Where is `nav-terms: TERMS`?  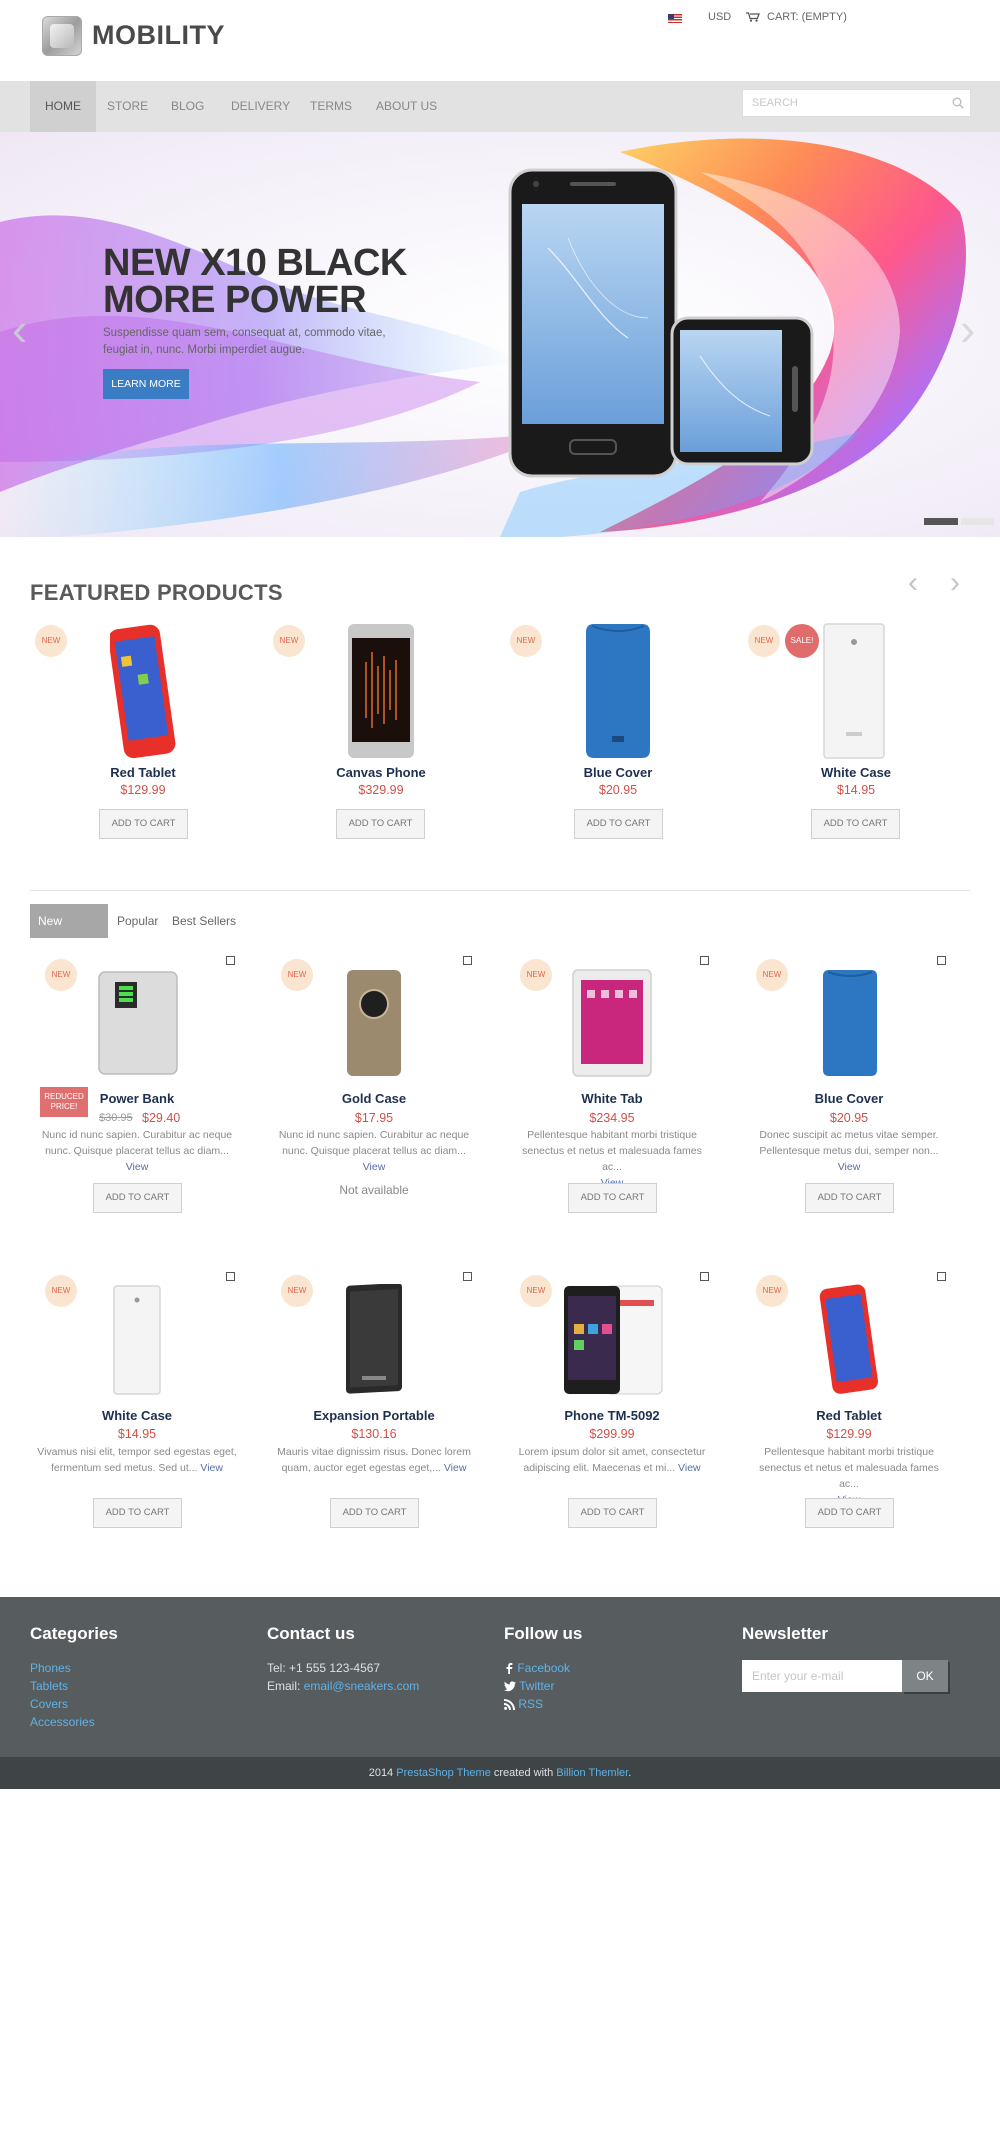
nav-terms: TERMS is located at coordinates (331, 106).